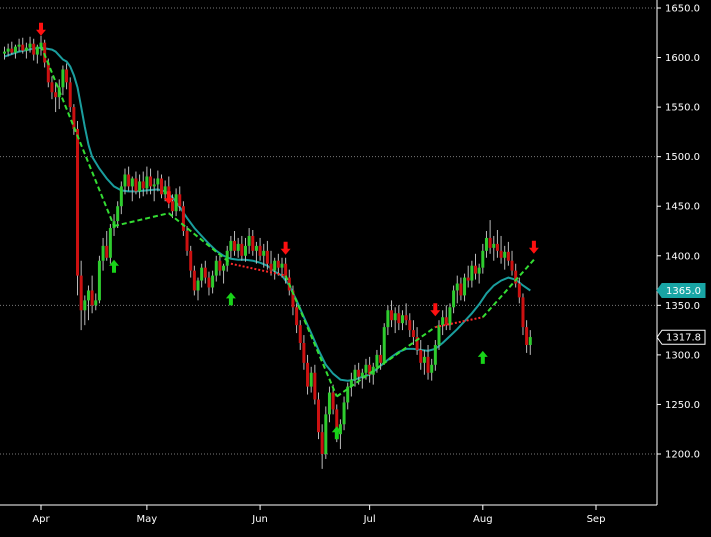 The width and height of the screenshot is (711, 537). Describe the element at coordinates (682, 58) in the screenshot. I see `y-tick-label: 1600.0` at that location.